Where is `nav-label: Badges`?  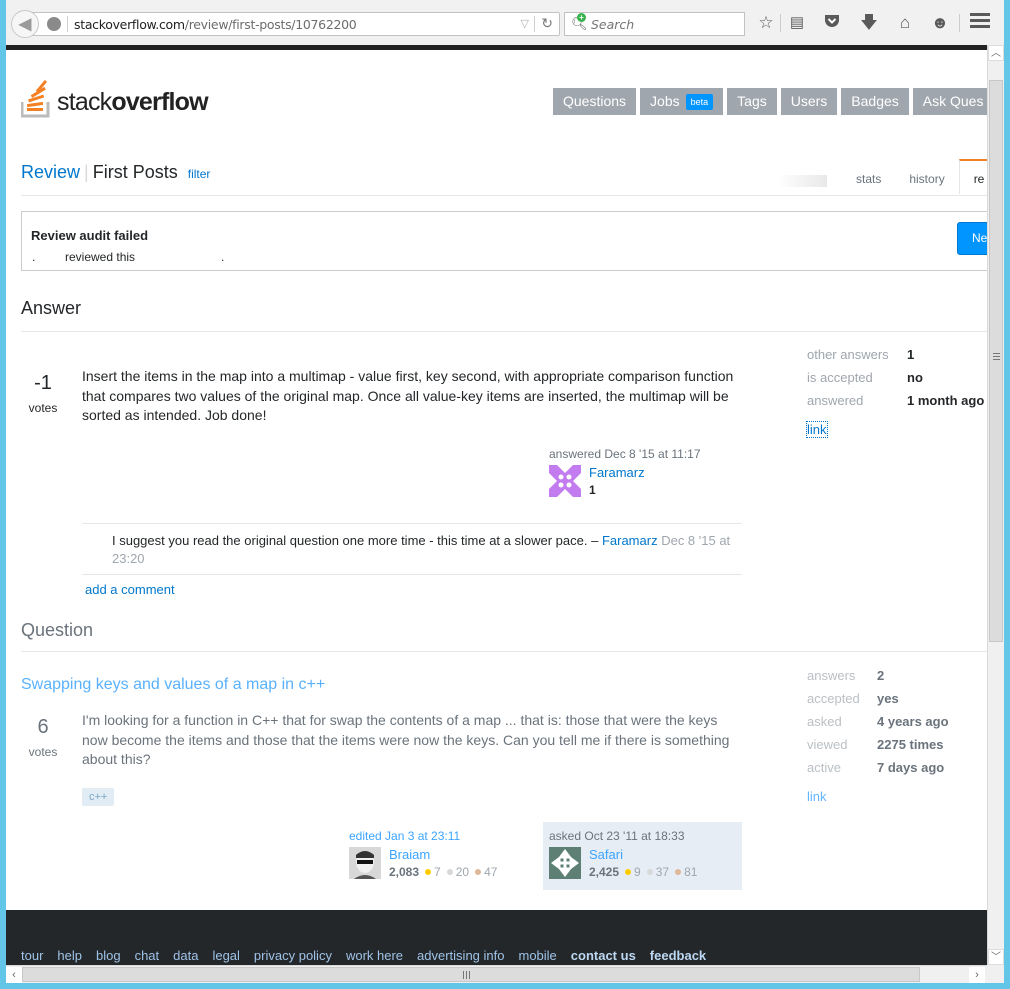 nav-label: Badges is located at coordinates (875, 101).